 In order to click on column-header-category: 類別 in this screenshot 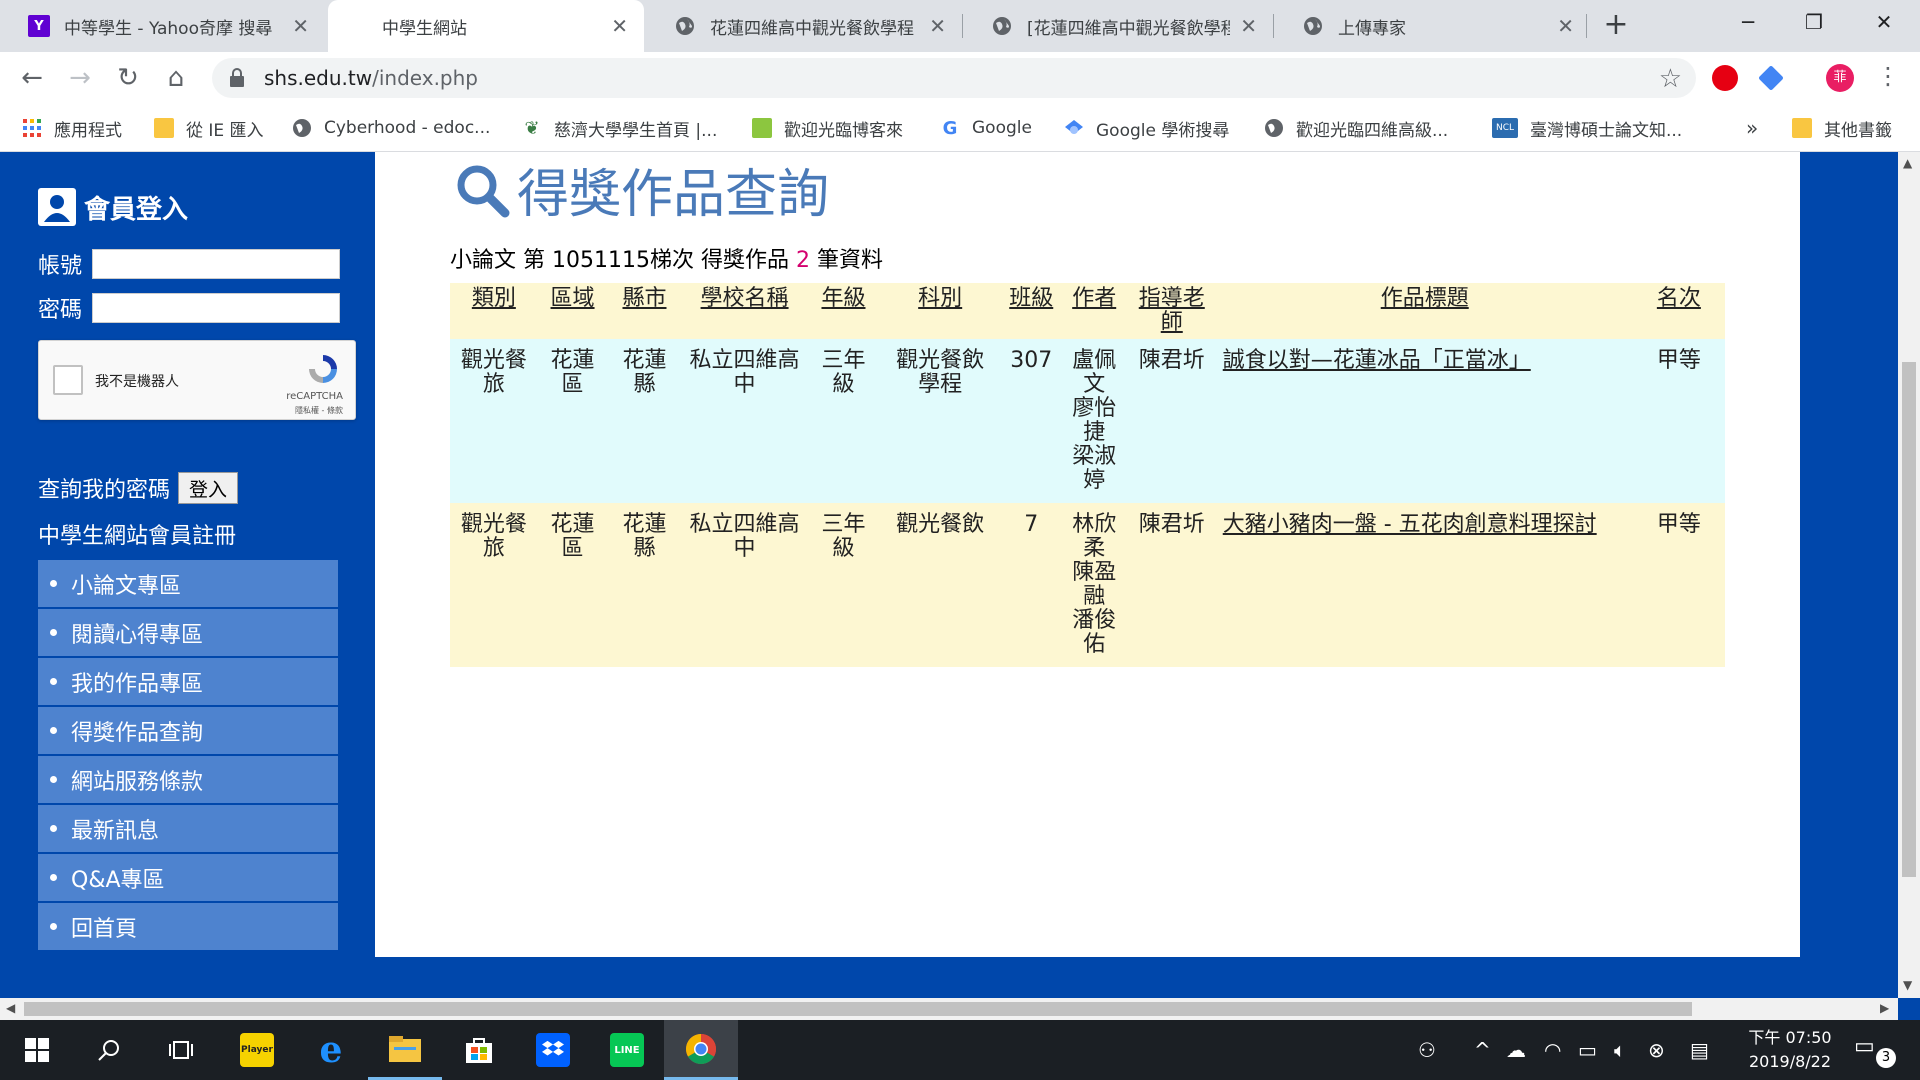, I will do `click(494, 311)`.